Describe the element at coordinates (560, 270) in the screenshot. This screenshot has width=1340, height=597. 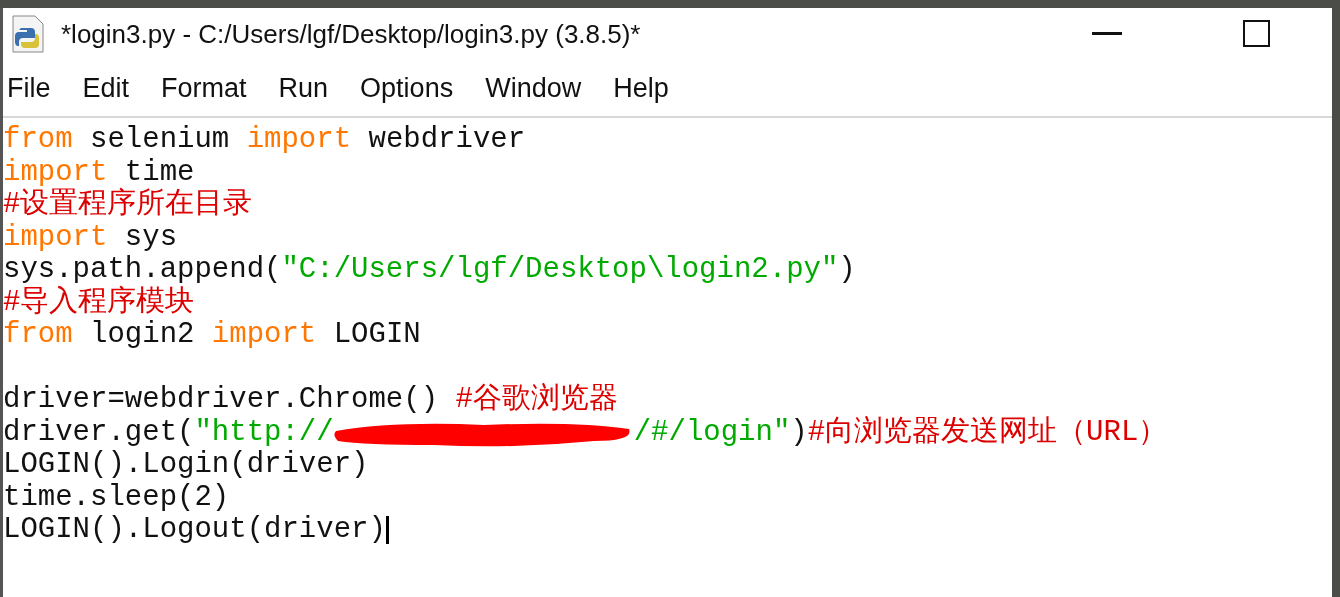
I see `string-literal: "C:/Users/lgf/Desktop\login2.py"` at that location.